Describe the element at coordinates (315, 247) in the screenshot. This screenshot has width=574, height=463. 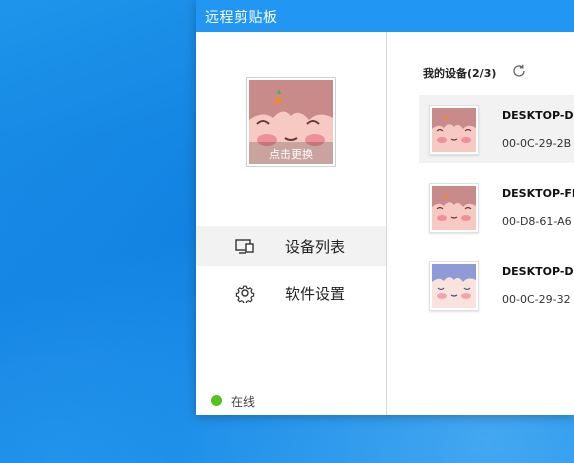
I see `sidebar-item-label: 设备列表` at that location.